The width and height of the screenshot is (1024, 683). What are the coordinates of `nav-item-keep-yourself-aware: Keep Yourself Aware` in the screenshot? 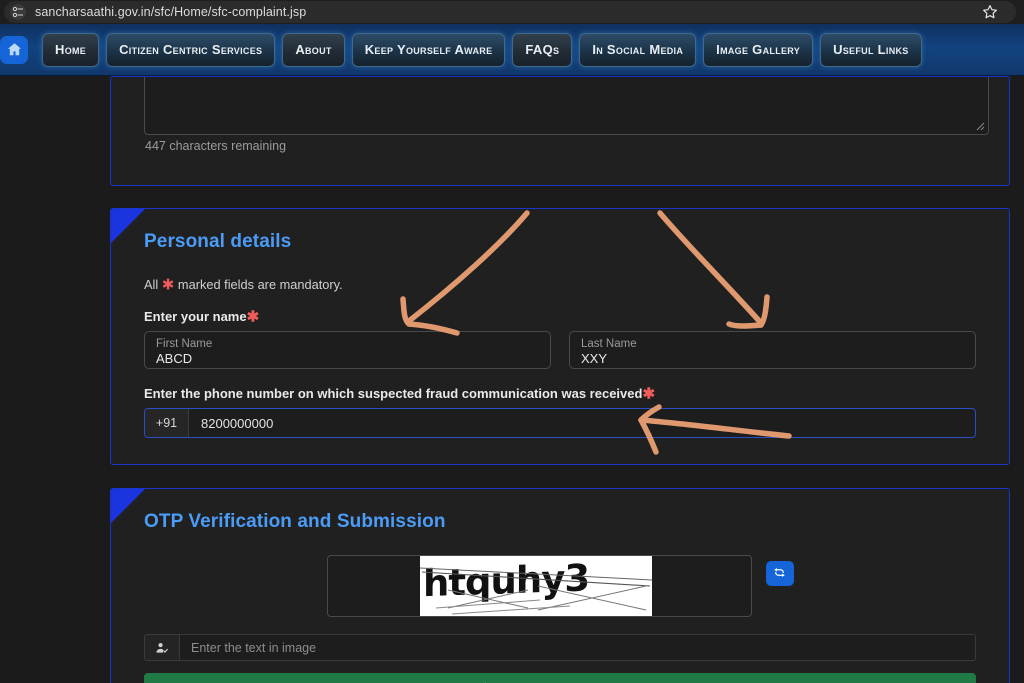 It's located at (428, 49).